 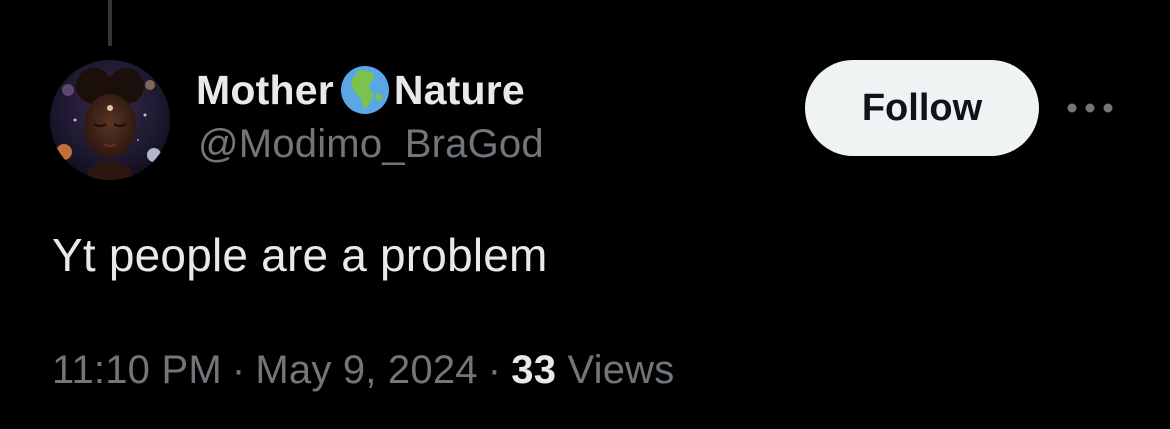 I want to click on avatar, so click(x=110, y=120).